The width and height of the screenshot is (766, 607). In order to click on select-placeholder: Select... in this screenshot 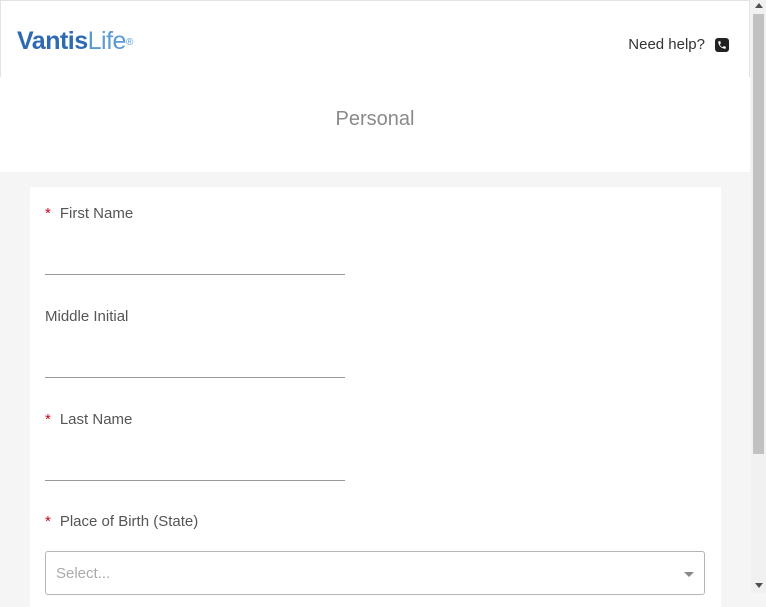, I will do `click(83, 573)`.